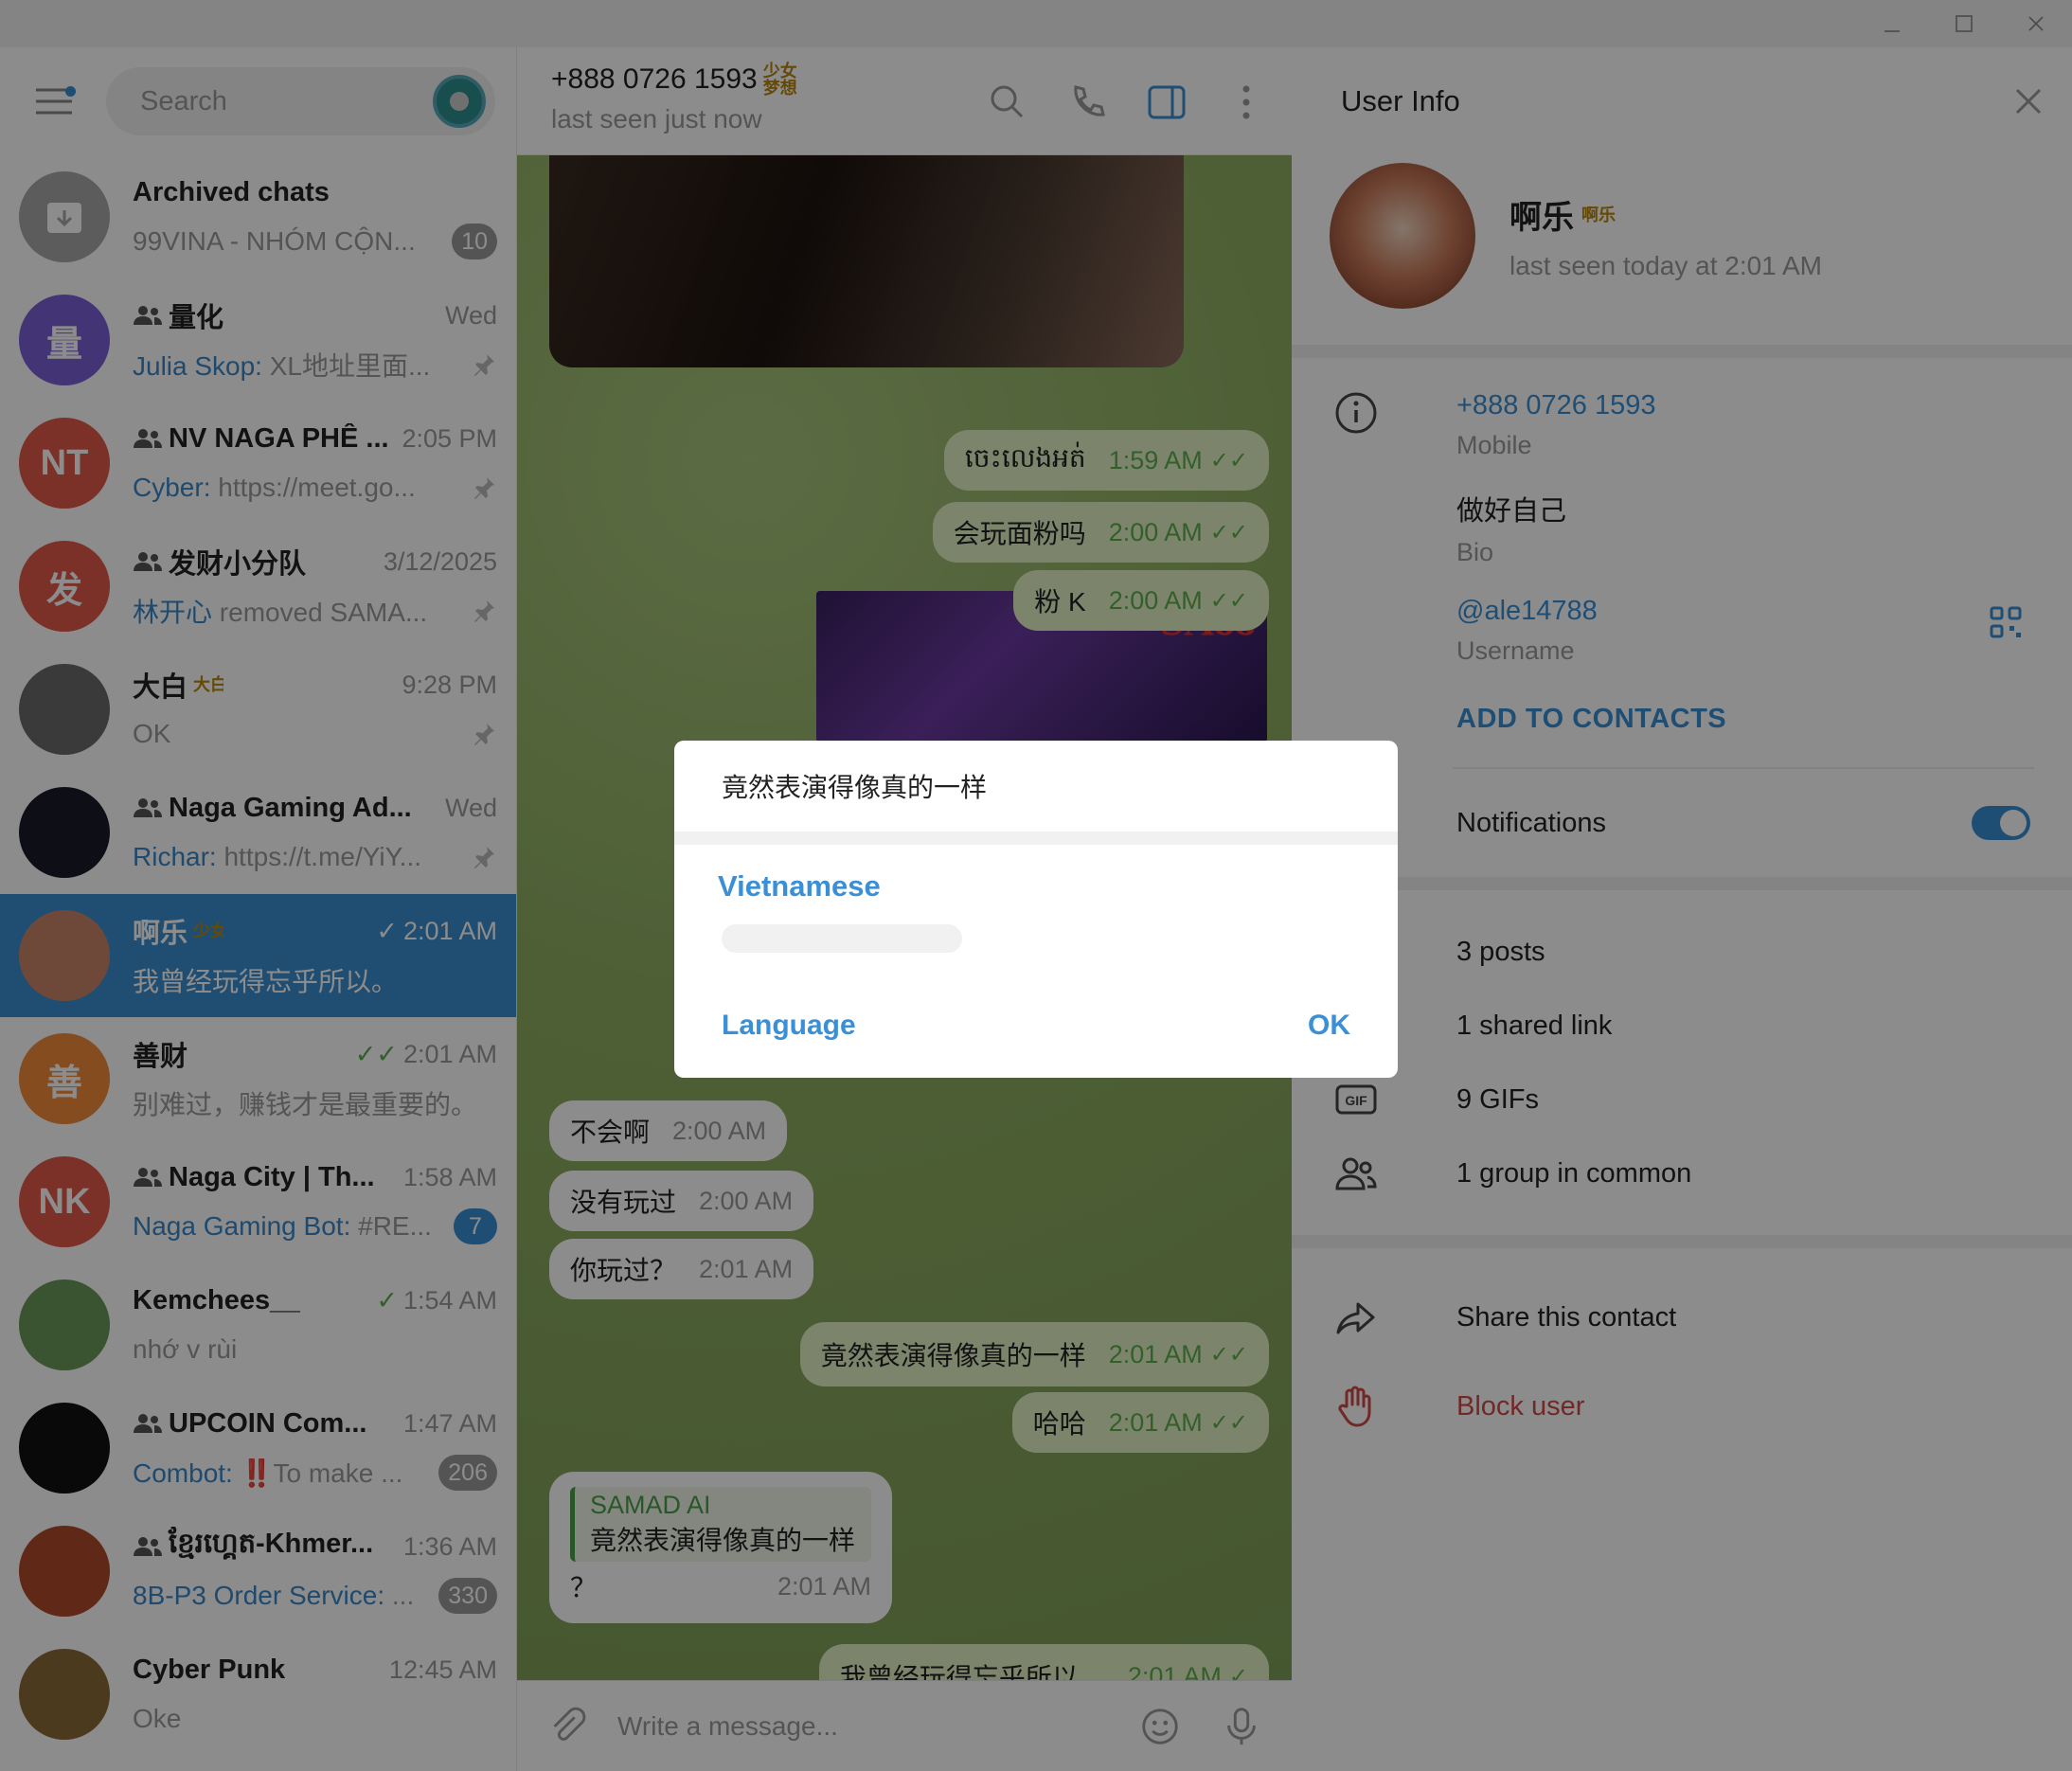 The height and width of the screenshot is (1771, 2072). What do you see at coordinates (789, 1026) in the screenshot?
I see `language-button: Language` at bounding box center [789, 1026].